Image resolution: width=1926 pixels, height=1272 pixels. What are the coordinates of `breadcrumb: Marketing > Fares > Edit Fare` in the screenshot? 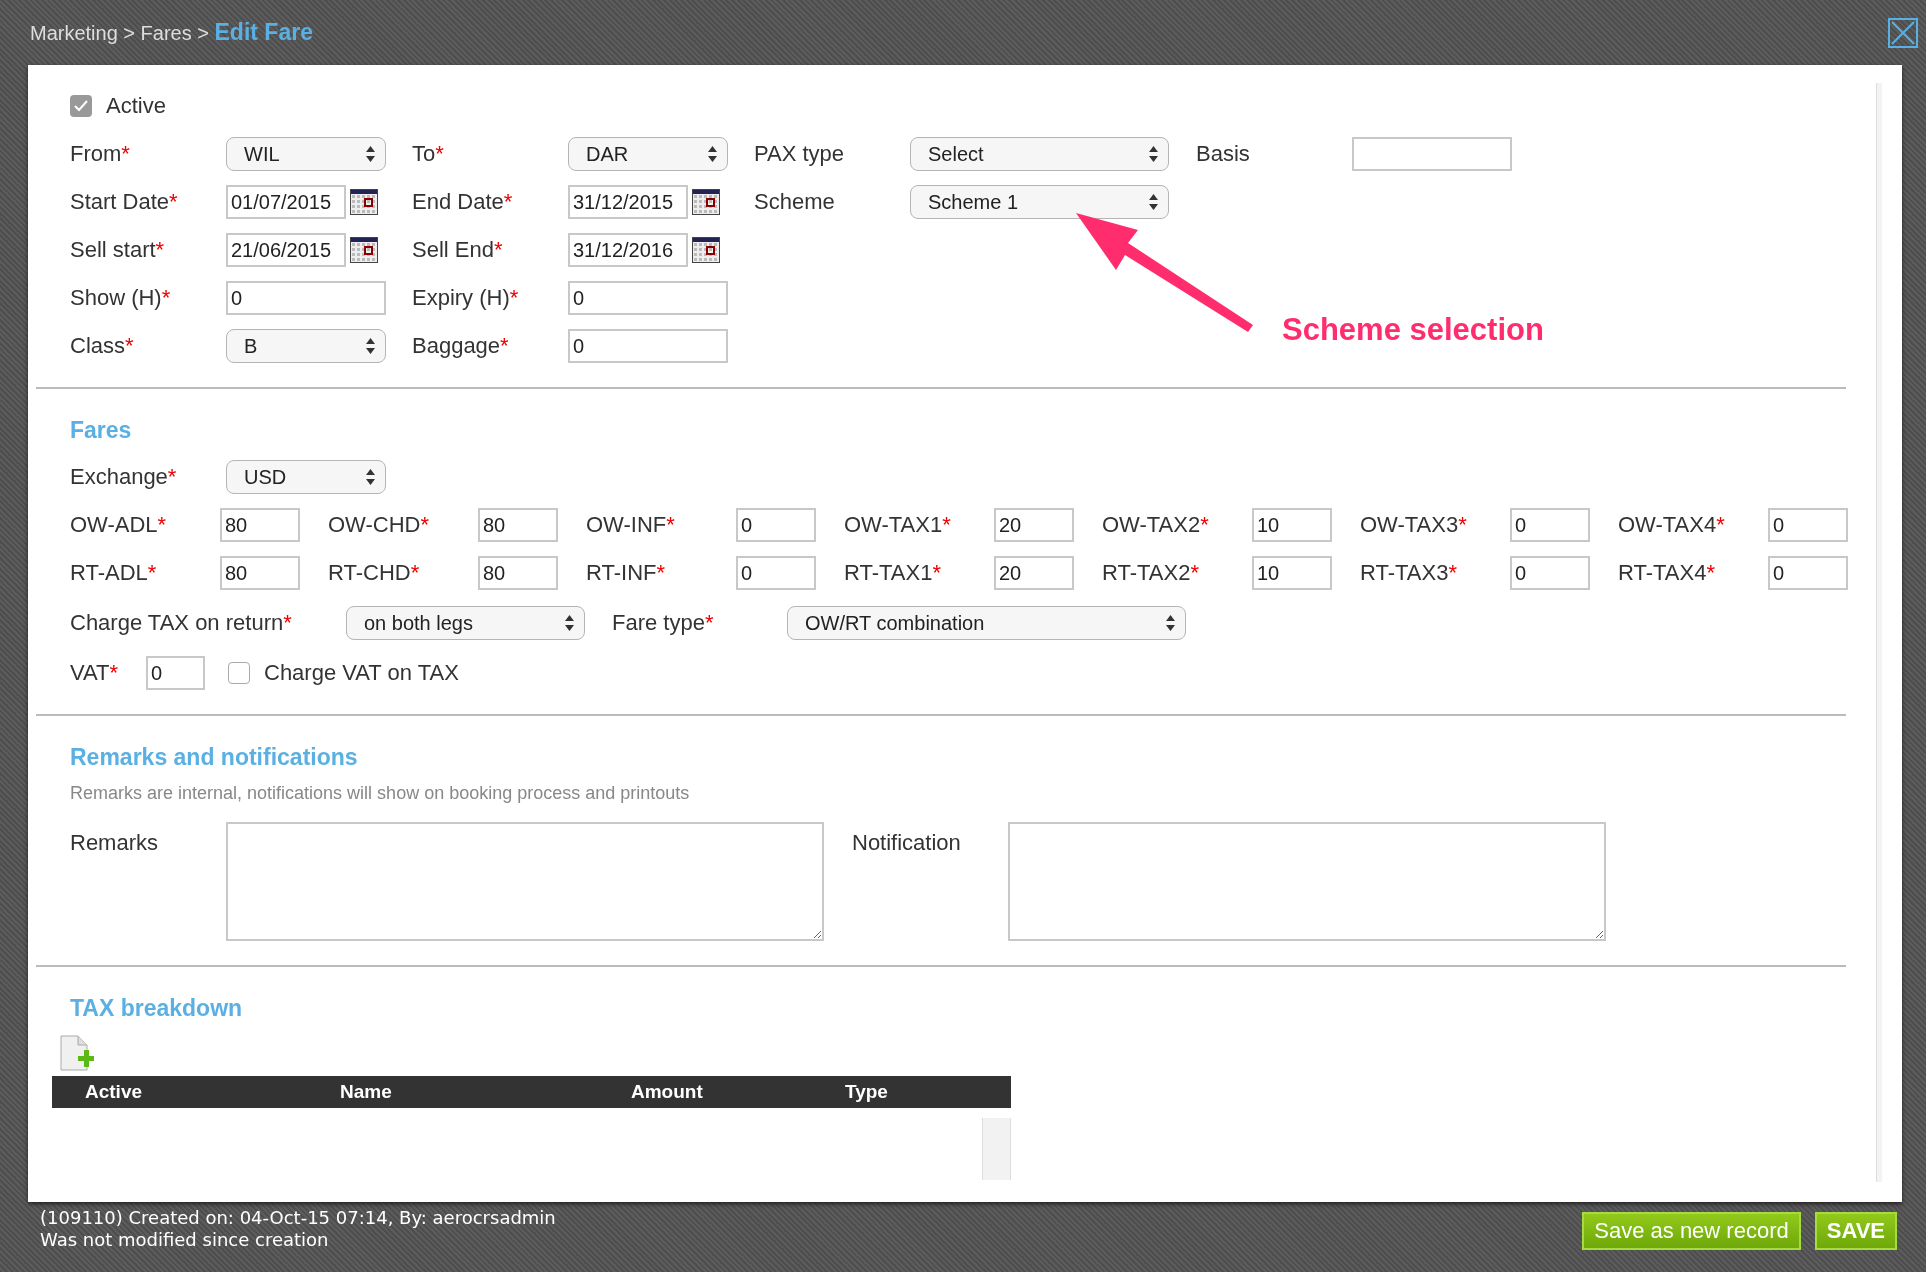 It's located at (171, 32).